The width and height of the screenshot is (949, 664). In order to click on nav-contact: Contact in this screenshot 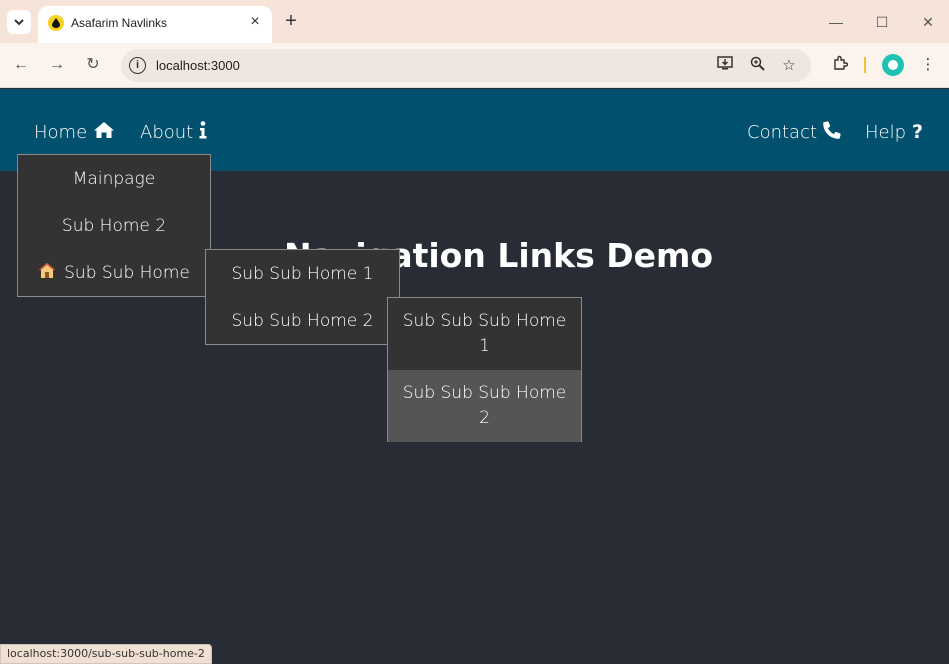, I will do `click(794, 132)`.